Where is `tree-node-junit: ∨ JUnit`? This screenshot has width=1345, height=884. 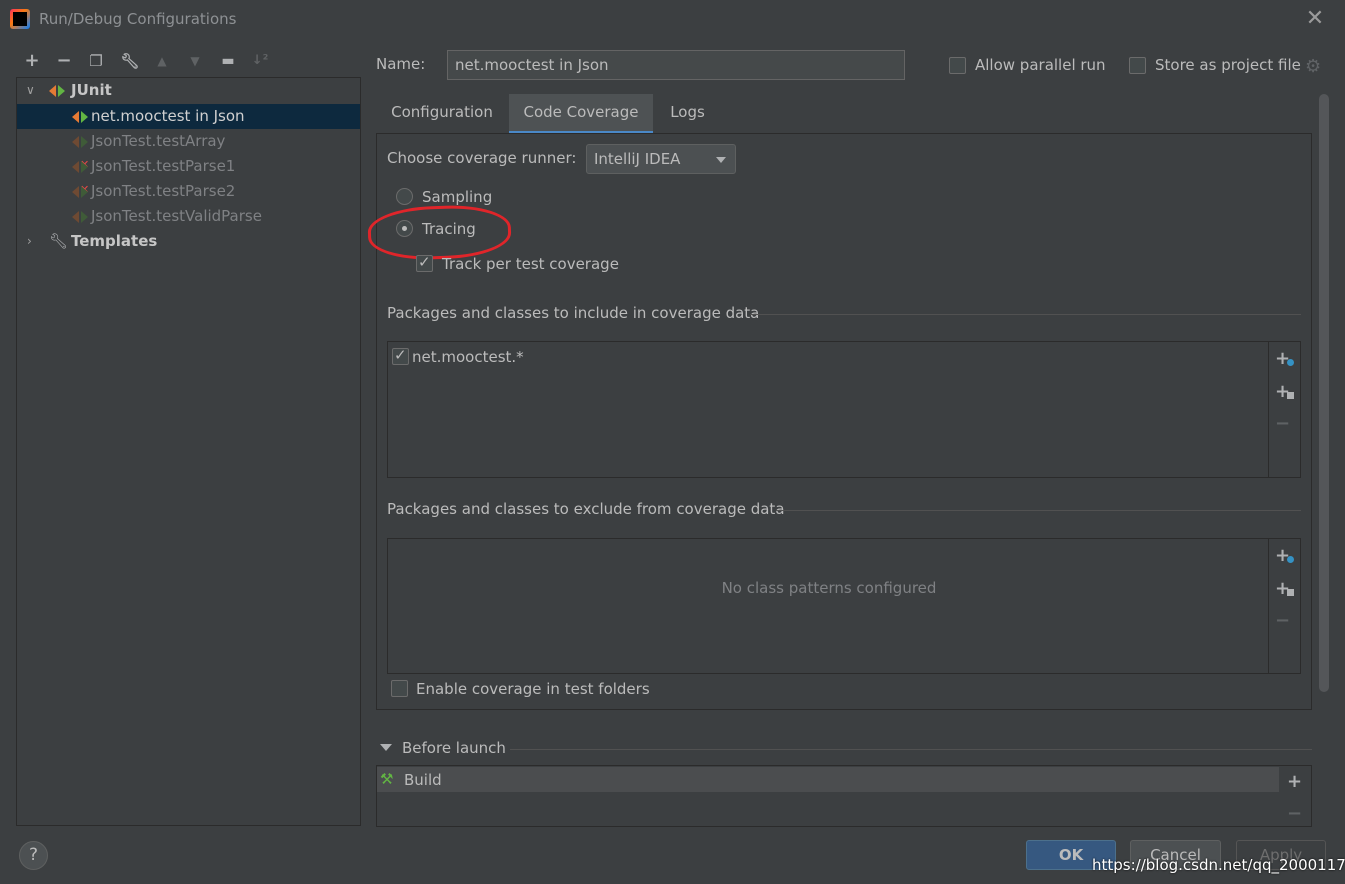
tree-node-junit: ∨ JUnit is located at coordinates (188, 90).